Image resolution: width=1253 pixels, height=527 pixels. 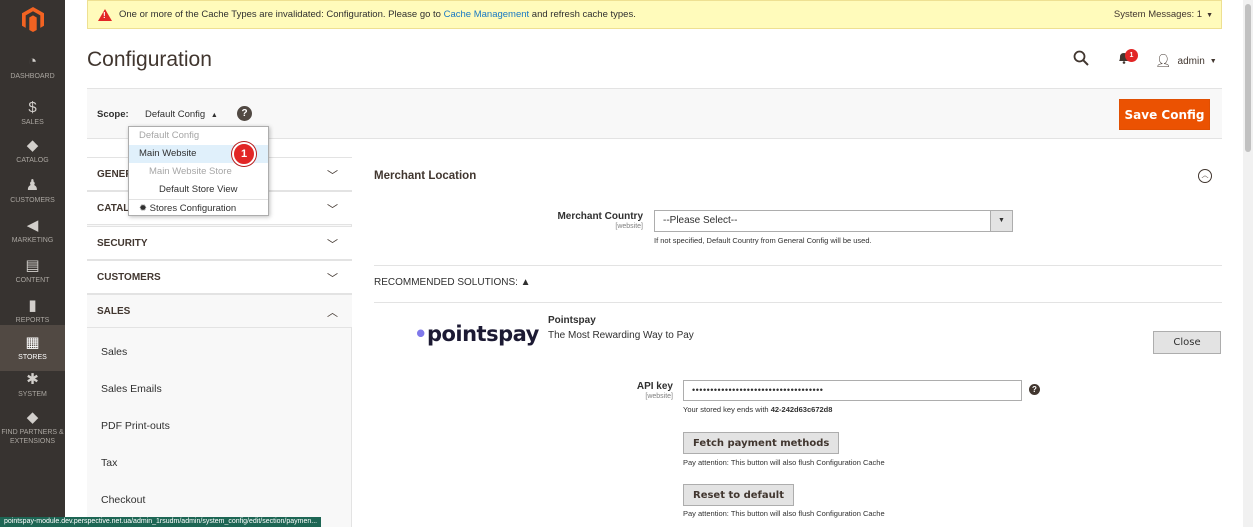 What do you see at coordinates (654, 386) in the screenshot?
I see `field-label-text: API key` at bounding box center [654, 386].